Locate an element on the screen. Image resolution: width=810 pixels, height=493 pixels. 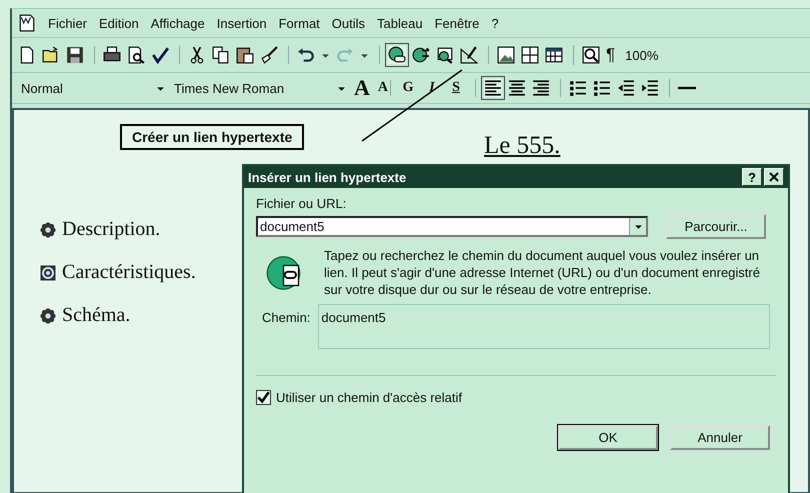
paintbrush-icon is located at coordinates (269, 55).